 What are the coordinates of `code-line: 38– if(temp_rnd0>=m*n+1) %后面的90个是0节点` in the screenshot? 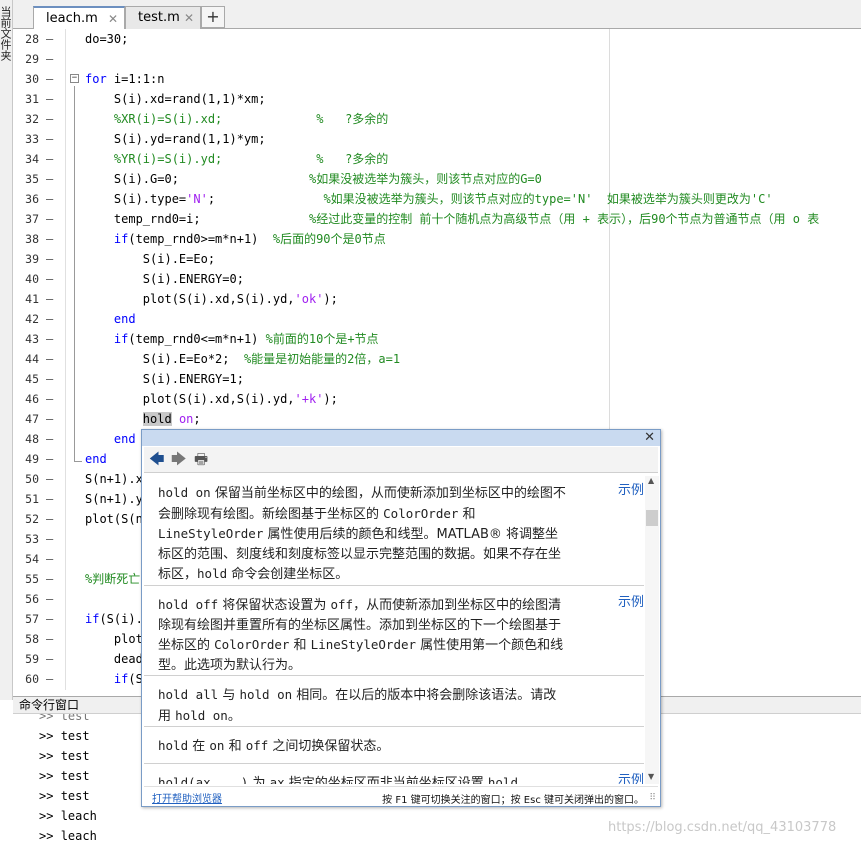 It's located at (437, 239).